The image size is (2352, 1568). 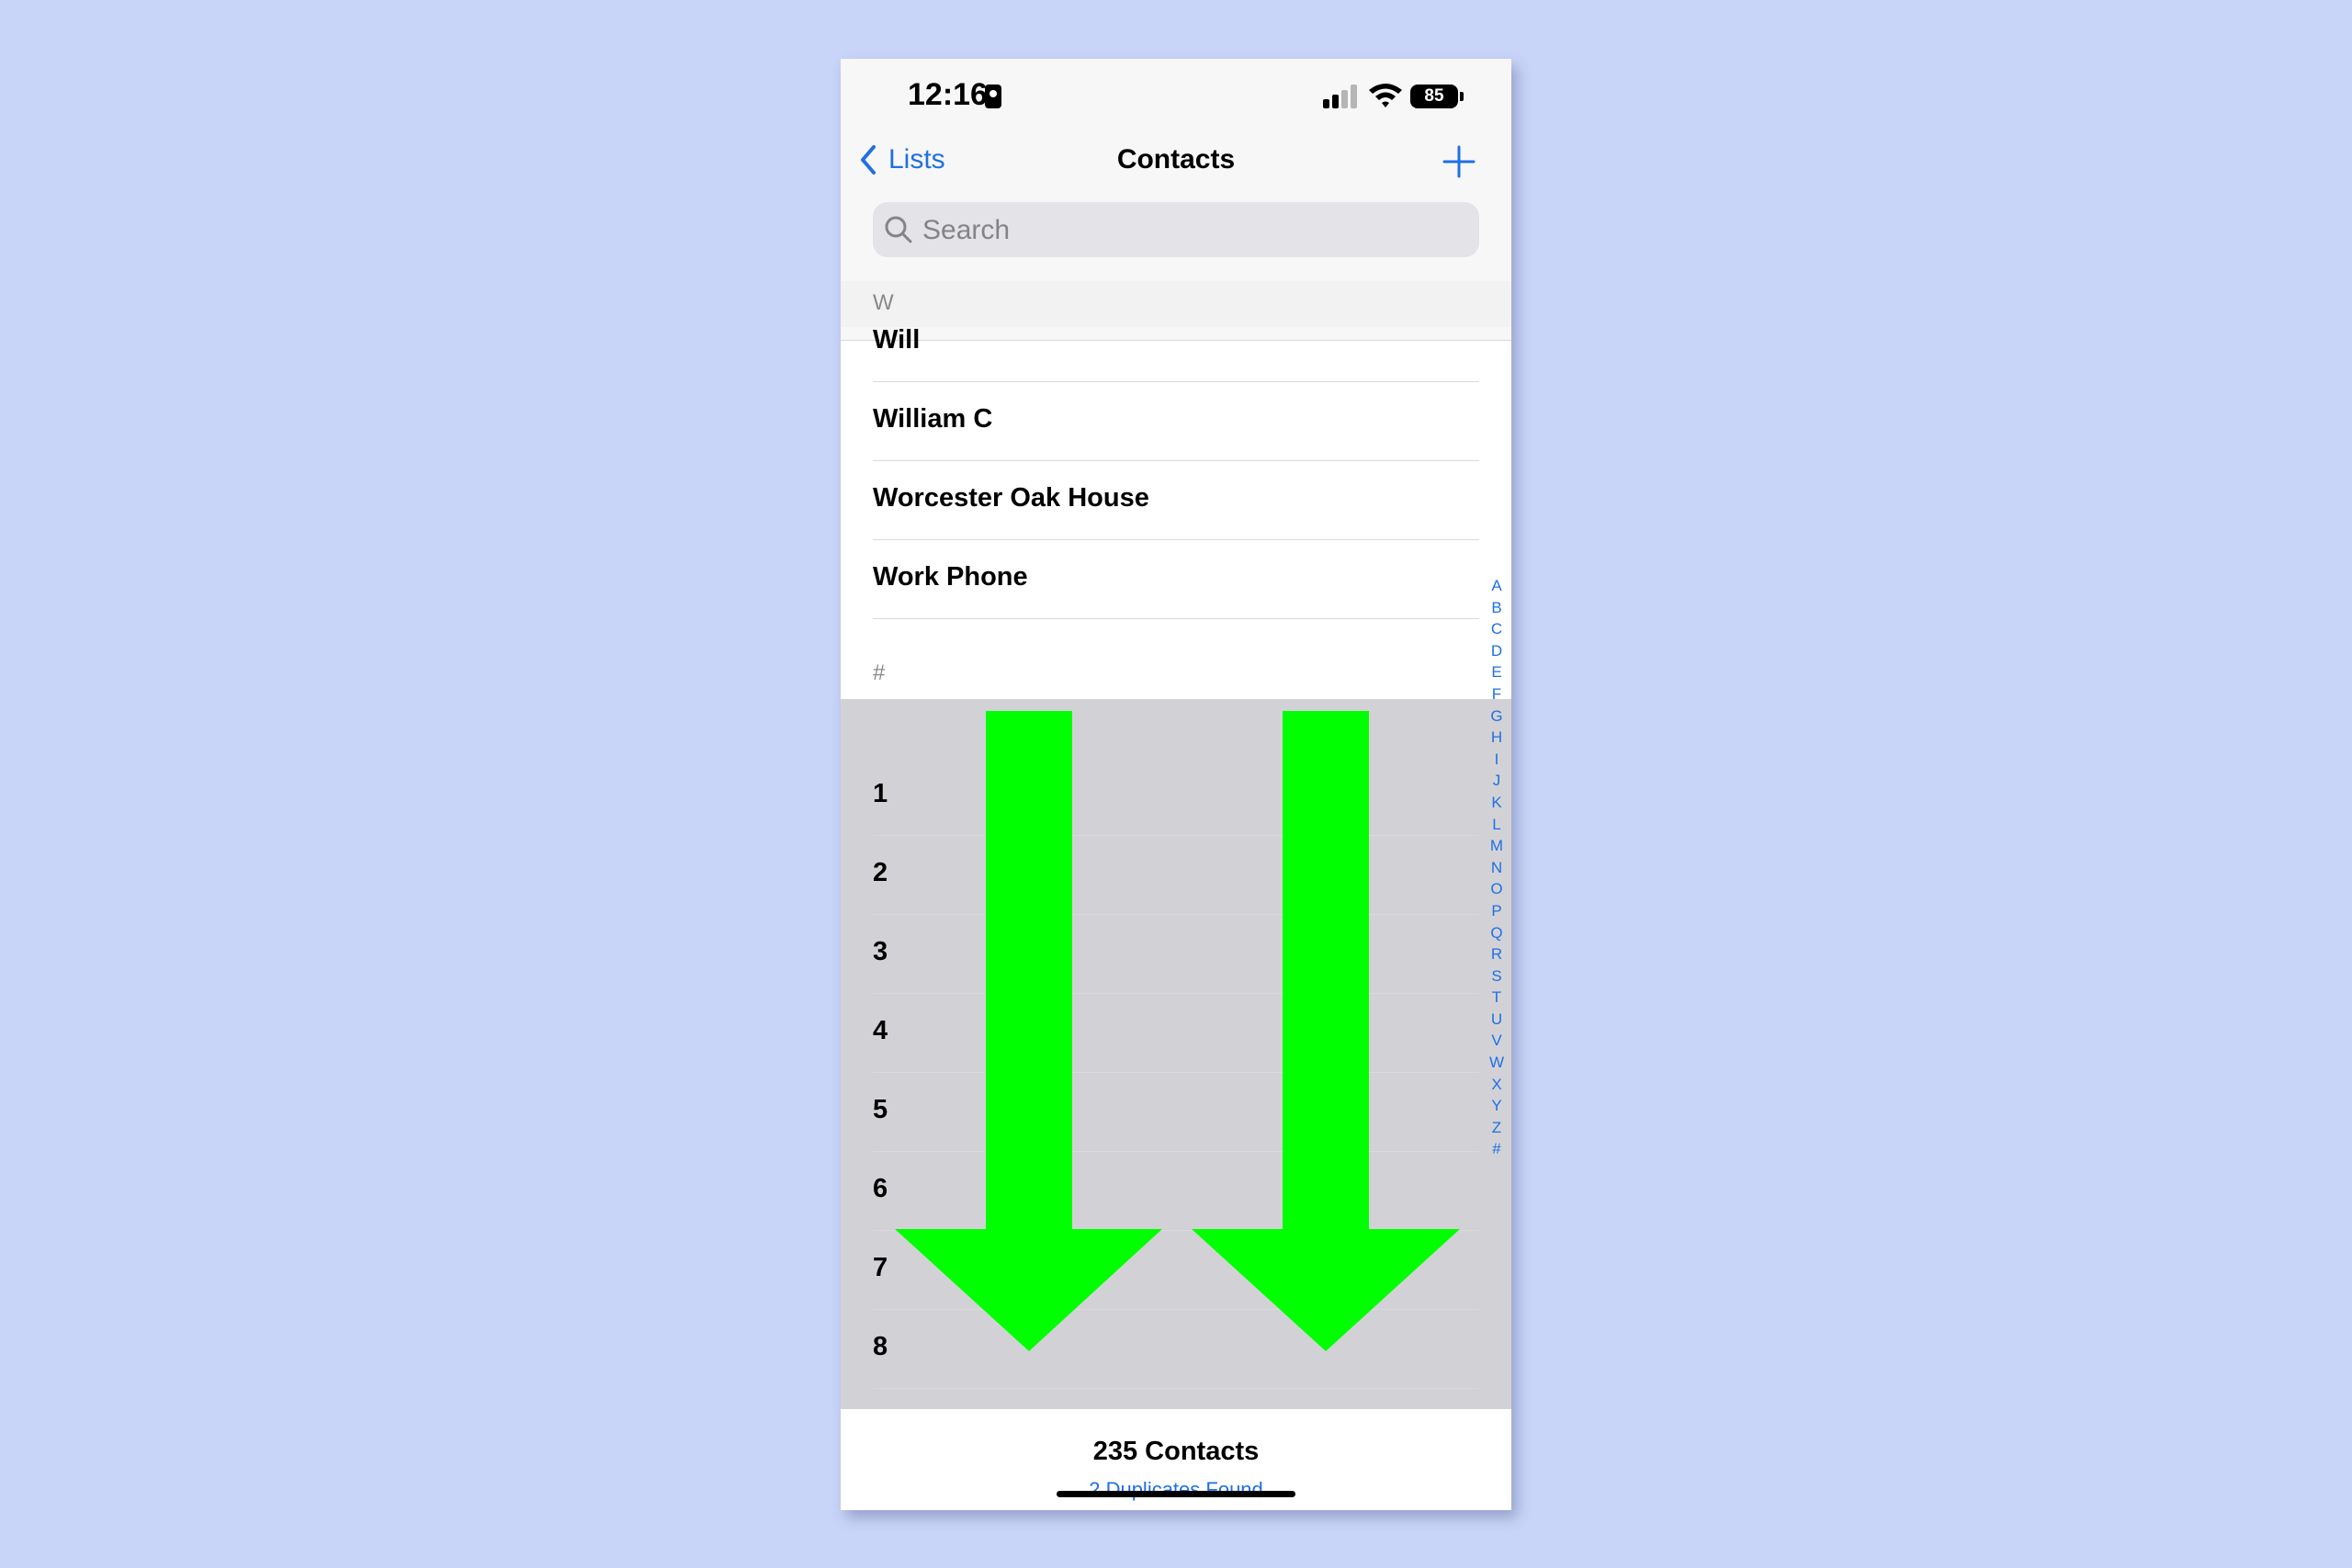 What do you see at coordinates (1176, 1490) in the screenshot?
I see `duplicates-found-link: 2 Duplicates Found` at bounding box center [1176, 1490].